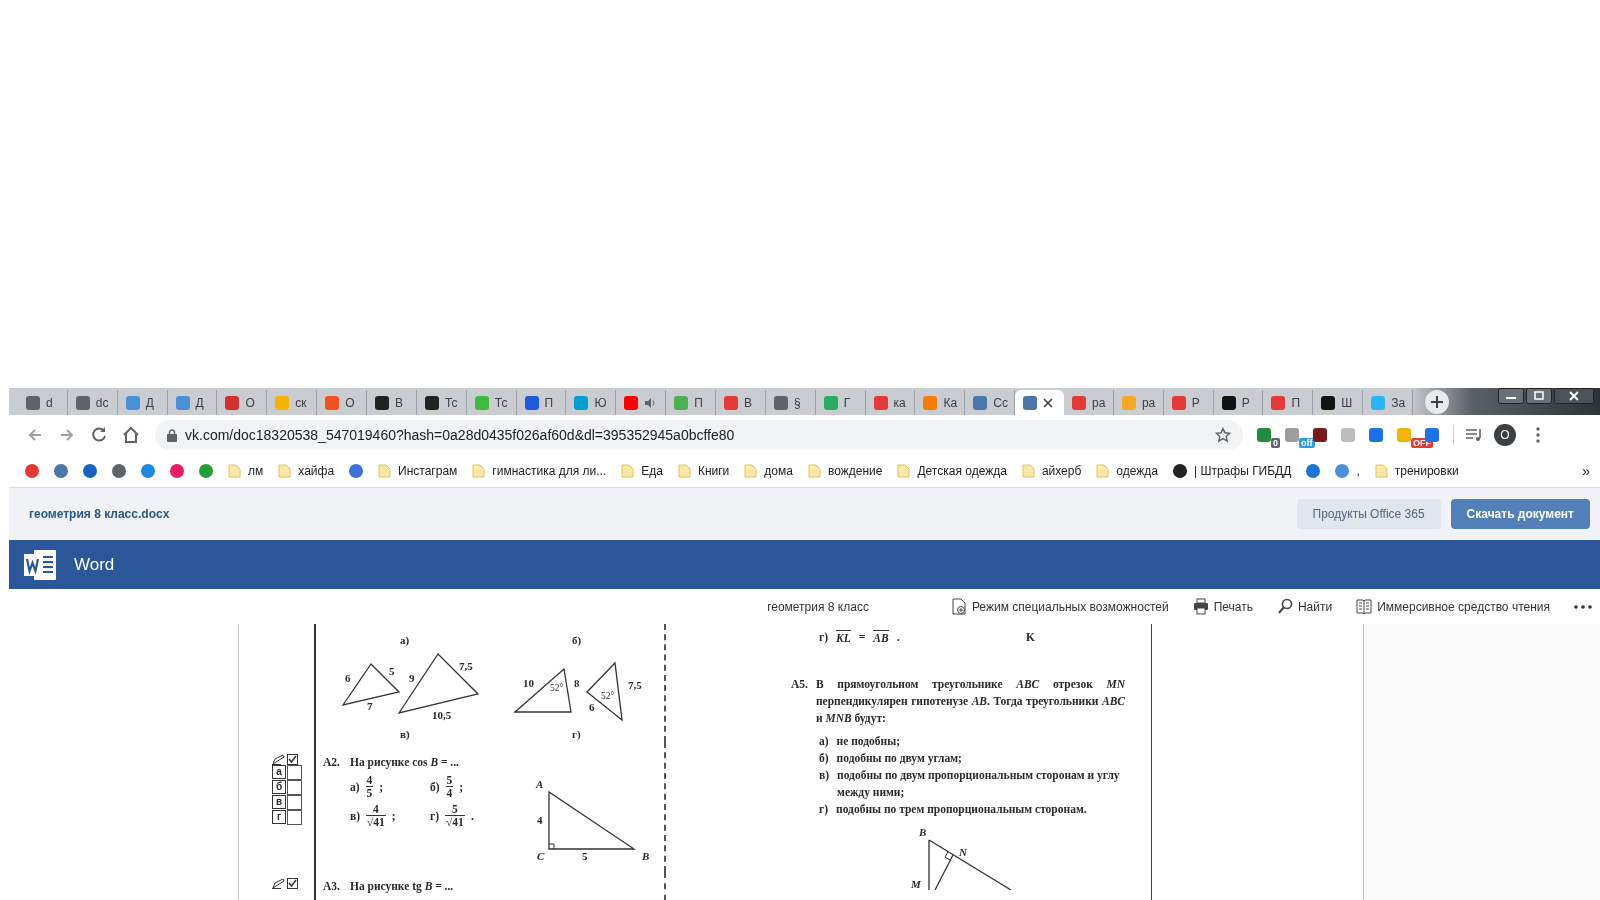 This screenshot has width=1600, height=900. I want to click on office-products-button: Продукты Office 365, so click(1368, 514).